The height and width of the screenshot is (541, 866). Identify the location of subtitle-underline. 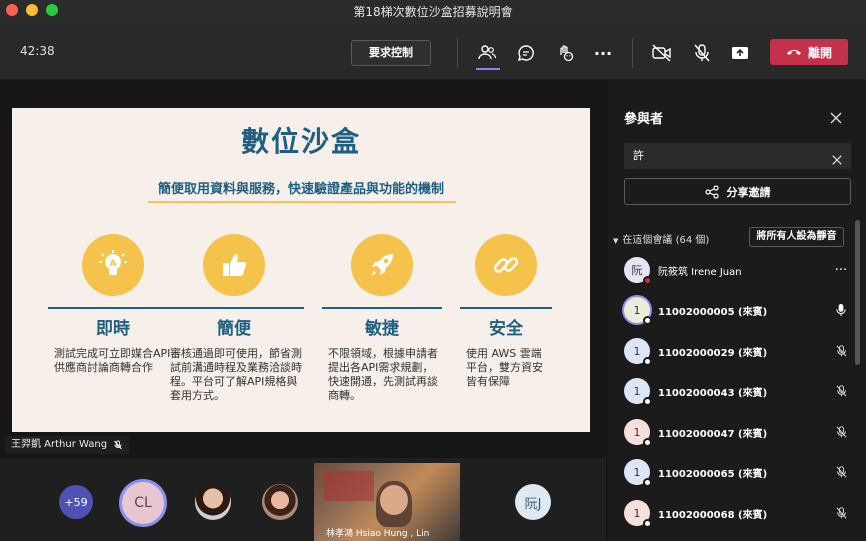
(302, 202).